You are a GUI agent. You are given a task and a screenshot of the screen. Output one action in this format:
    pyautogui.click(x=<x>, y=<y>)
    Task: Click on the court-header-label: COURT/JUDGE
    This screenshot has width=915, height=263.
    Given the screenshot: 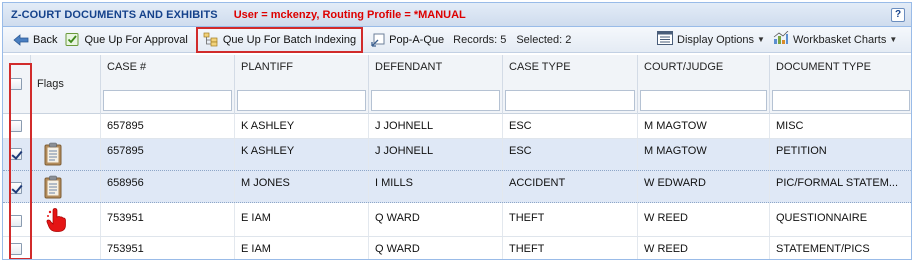 What is the action you would take?
    pyautogui.click(x=684, y=67)
    